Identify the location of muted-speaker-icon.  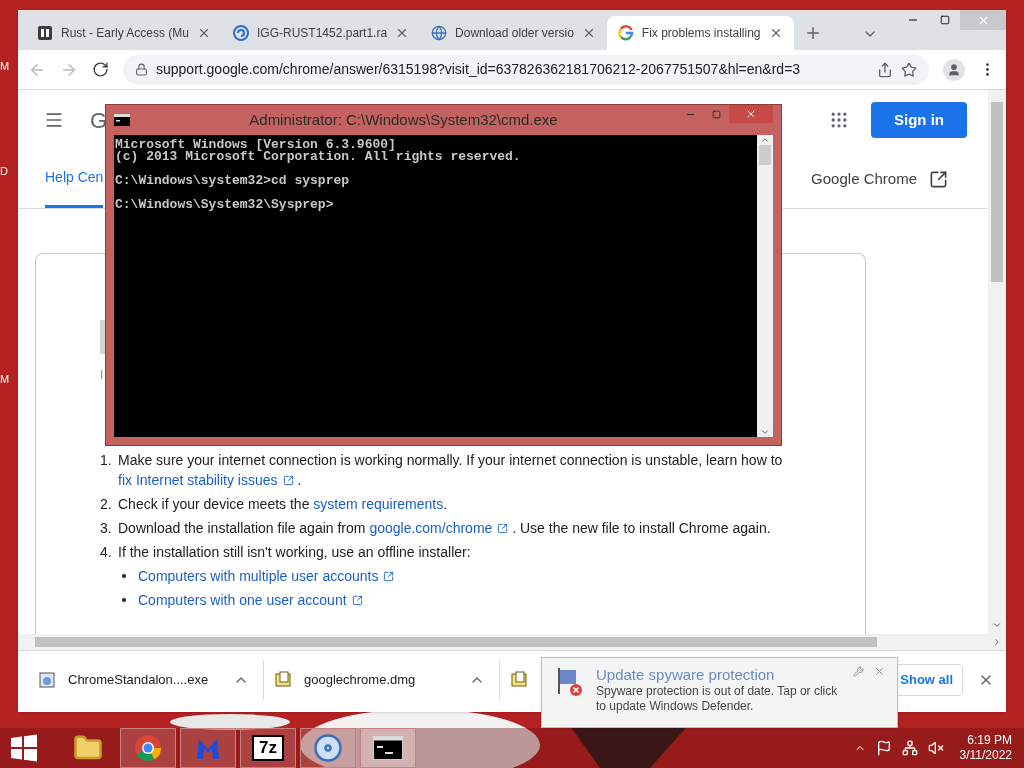
(935, 748).